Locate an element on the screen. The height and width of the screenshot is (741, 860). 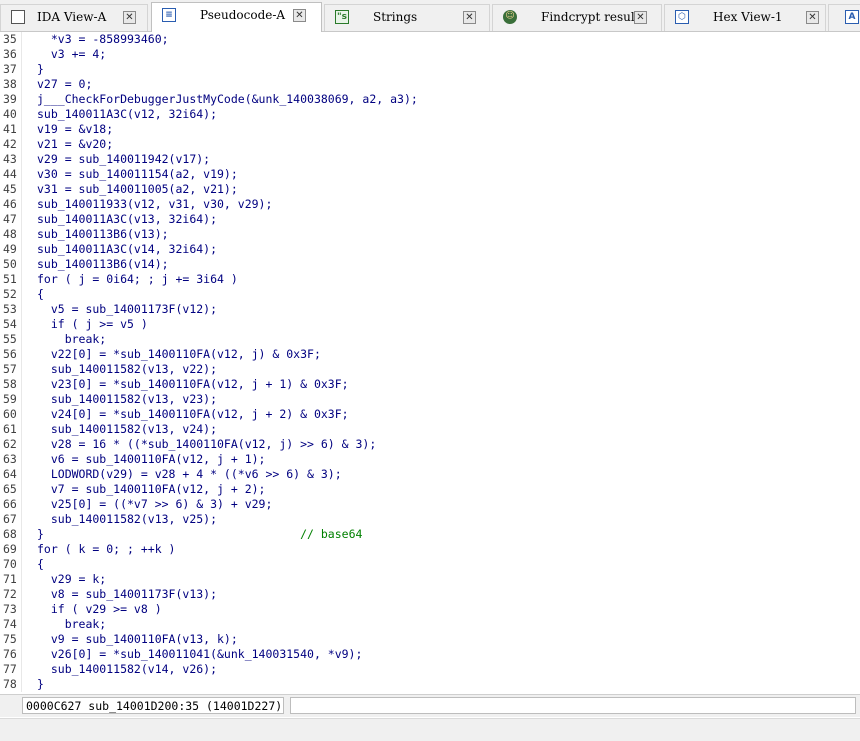
tab-hex-view-1: ⬡ Hex View-1 ✕ is located at coordinates (745, 17).